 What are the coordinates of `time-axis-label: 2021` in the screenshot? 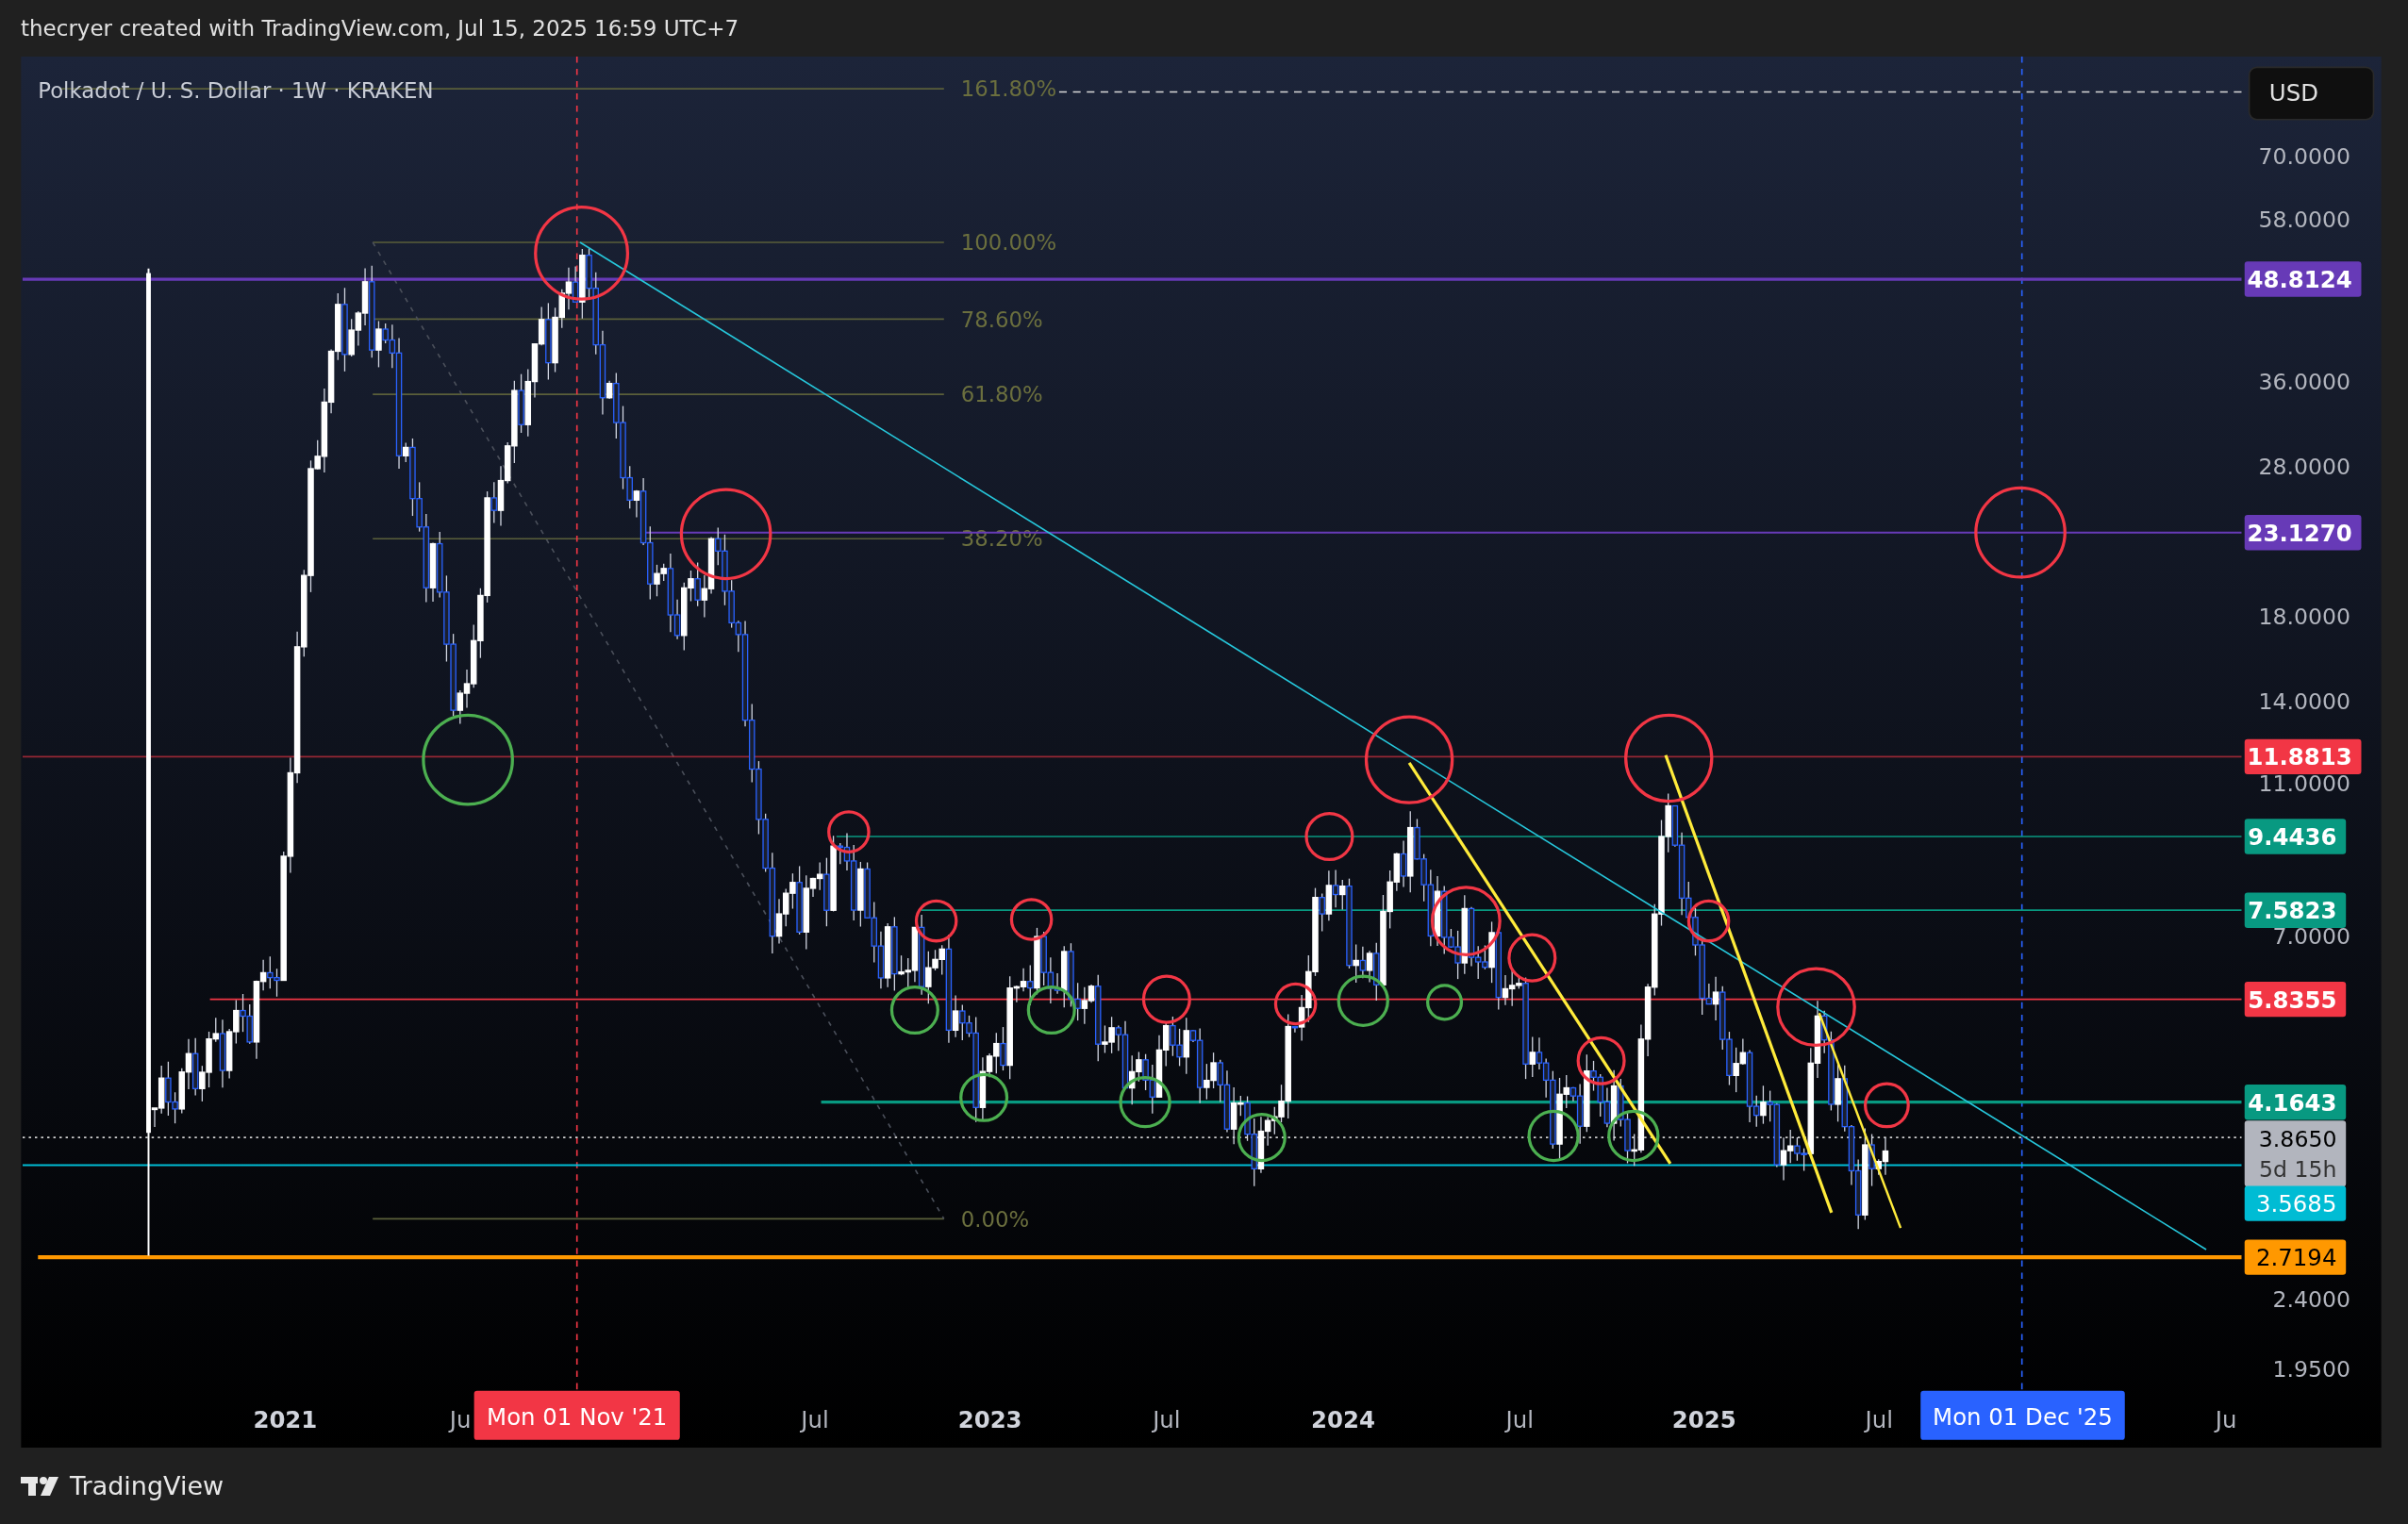 It's located at (285, 1419).